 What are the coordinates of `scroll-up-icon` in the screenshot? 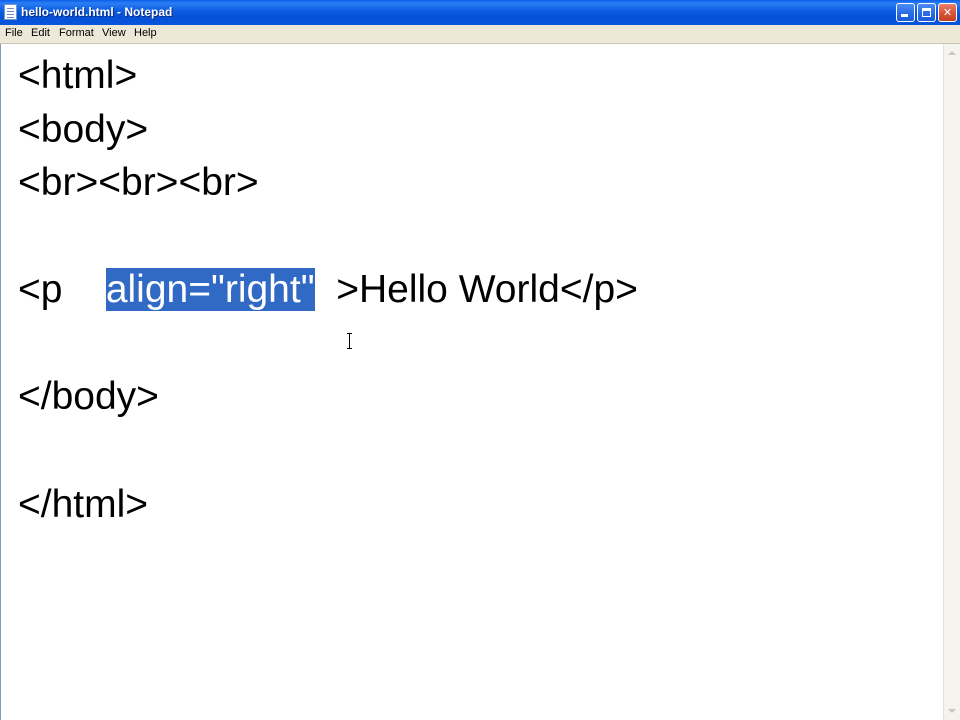 It's located at (952, 52).